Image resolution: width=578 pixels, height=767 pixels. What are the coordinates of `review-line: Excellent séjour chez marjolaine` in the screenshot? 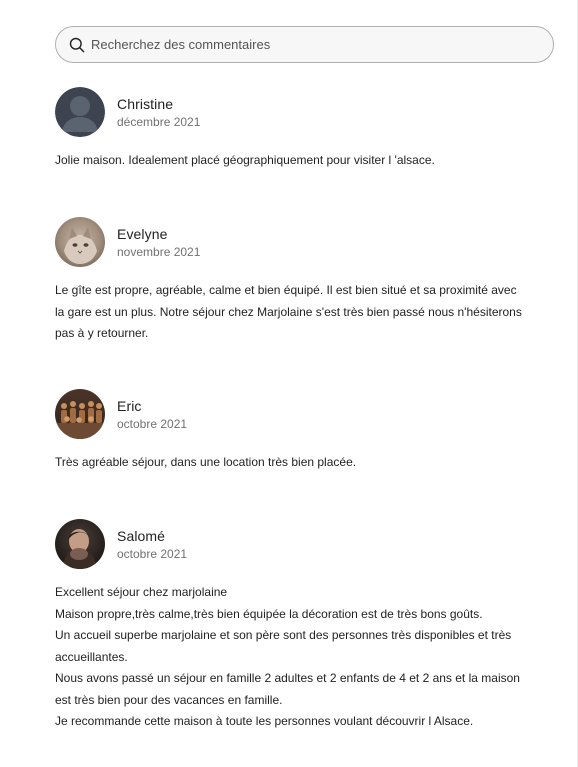 It's located at (141, 592).